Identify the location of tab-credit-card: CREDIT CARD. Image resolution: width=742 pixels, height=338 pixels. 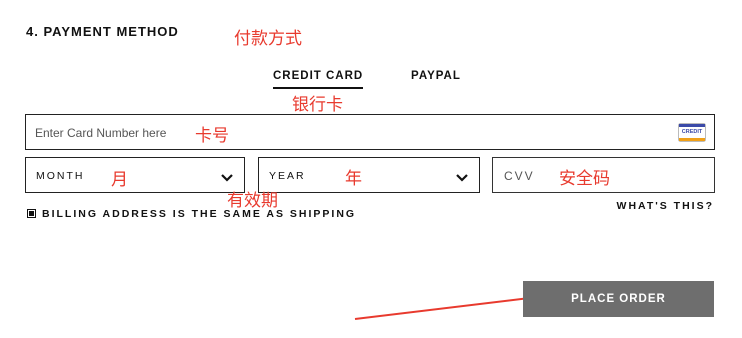
(318, 79).